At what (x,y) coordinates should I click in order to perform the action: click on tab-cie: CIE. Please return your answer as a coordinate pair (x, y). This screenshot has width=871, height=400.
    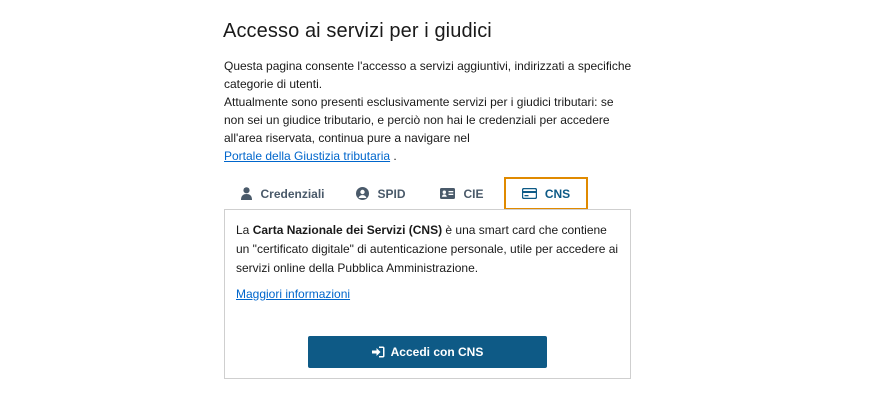
    Looking at the image, I should click on (462, 193).